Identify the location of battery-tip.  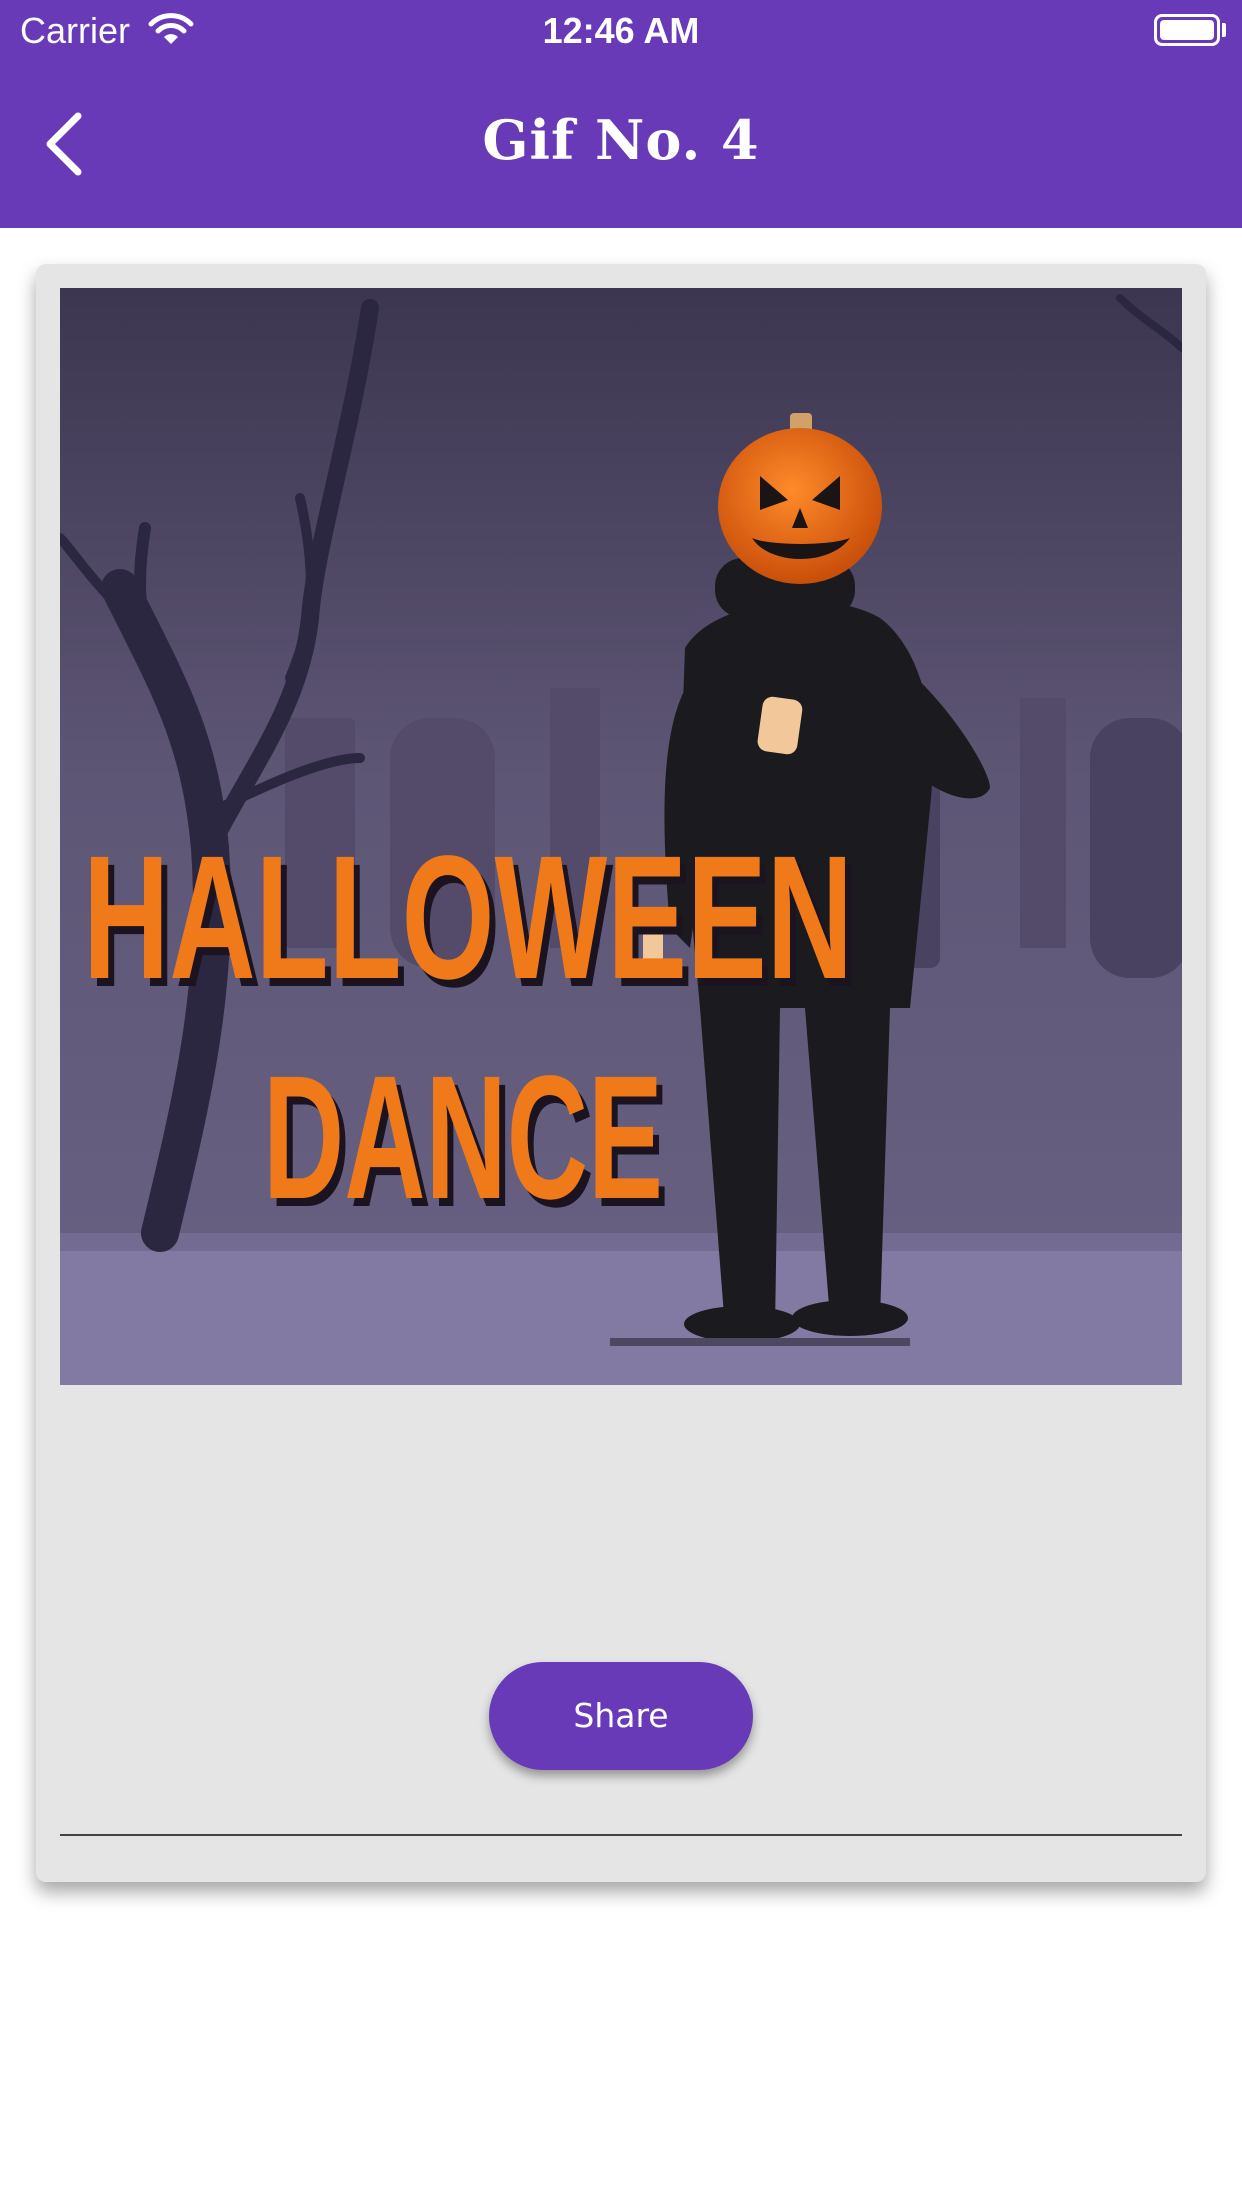
(1224, 30).